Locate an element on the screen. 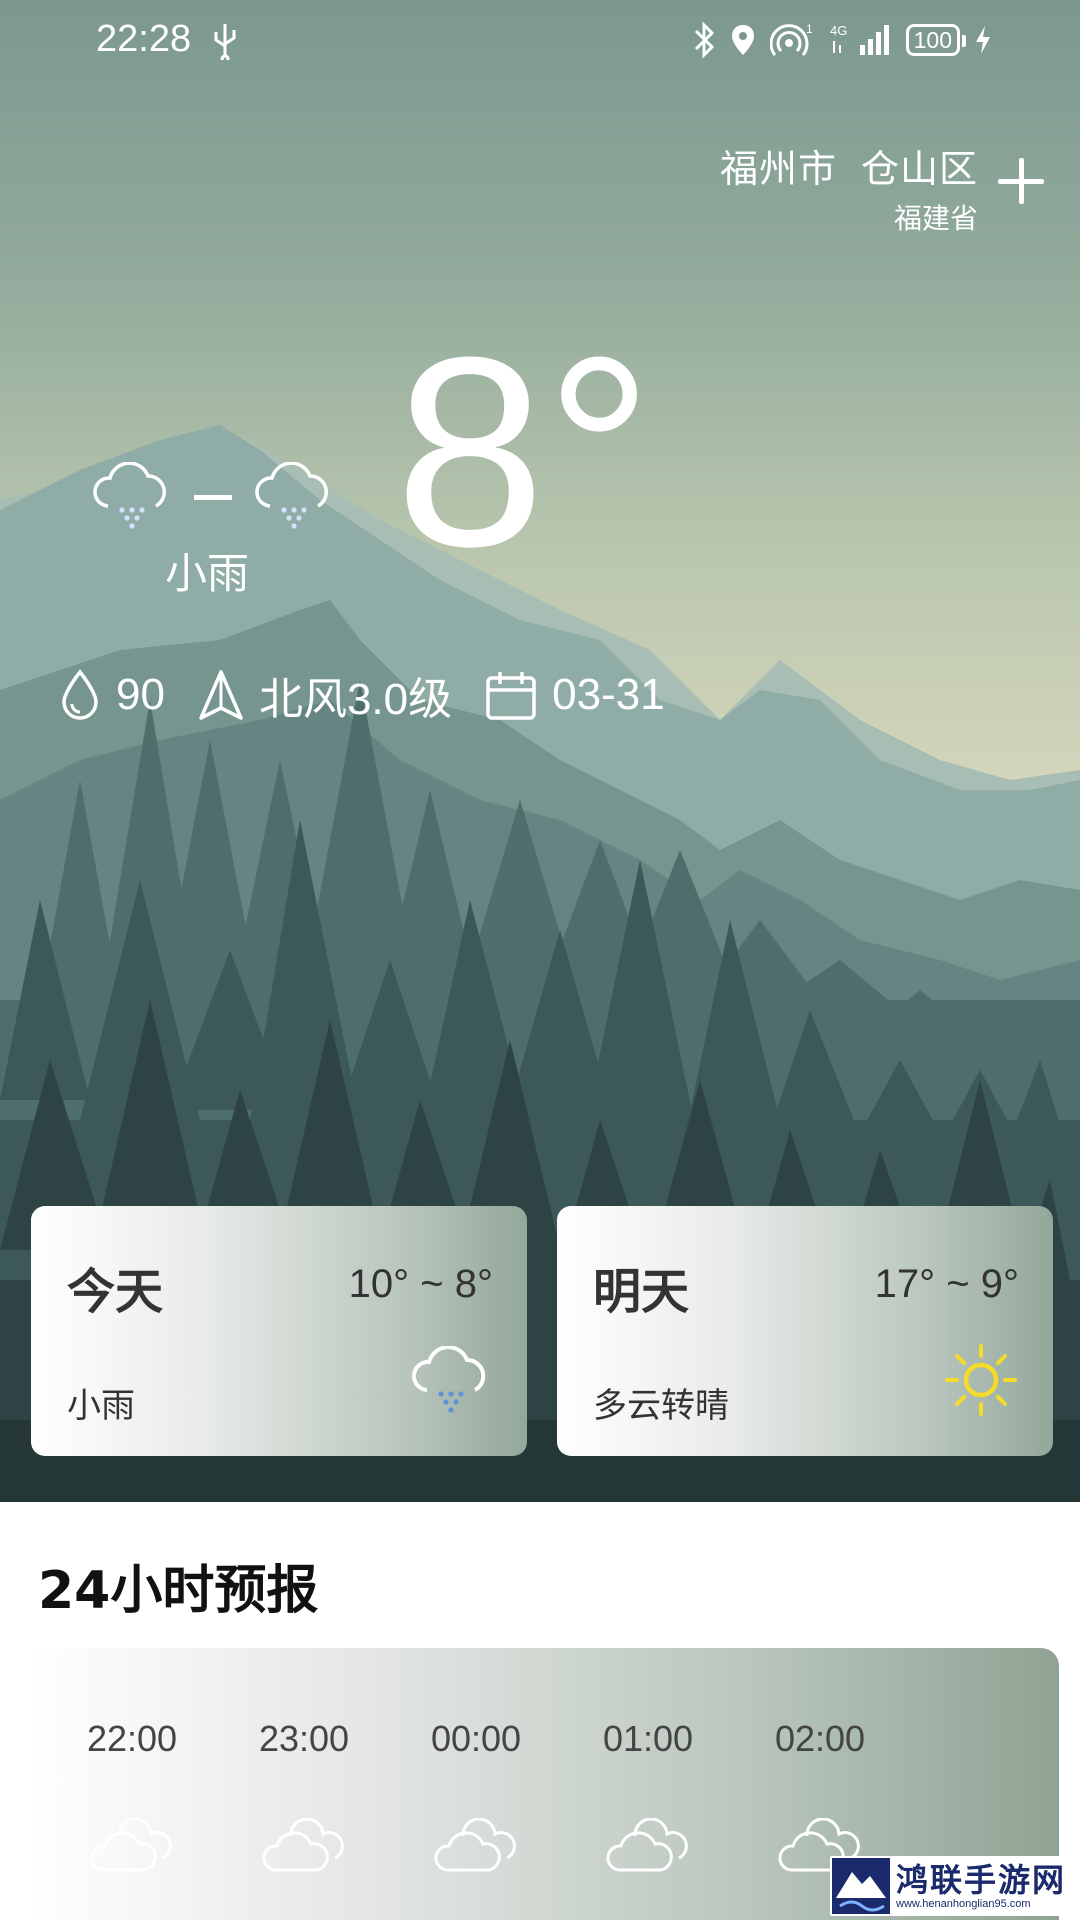 The height and width of the screenshot is (1920, 1080). site-watermark: 鸿联手游网 www.henanhonglian95.com is located at coordinates (952, 1886).